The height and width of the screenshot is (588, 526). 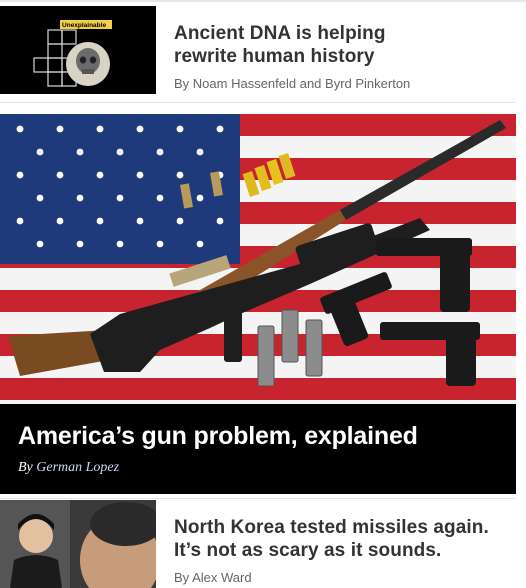 I want to click on author-link: German Lopez, so click(x=77, y=467).